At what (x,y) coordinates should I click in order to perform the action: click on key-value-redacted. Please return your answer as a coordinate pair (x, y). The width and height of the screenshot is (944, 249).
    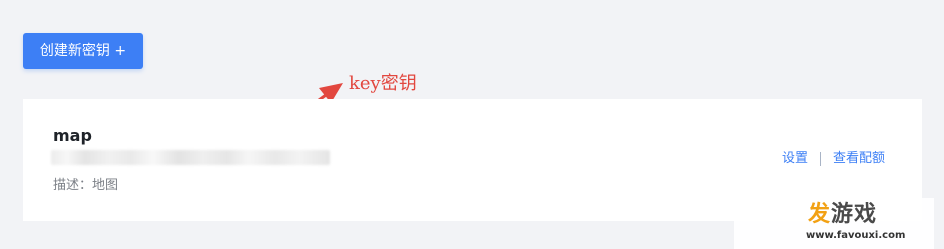
    Looking at the image, I should click on (190, 157).